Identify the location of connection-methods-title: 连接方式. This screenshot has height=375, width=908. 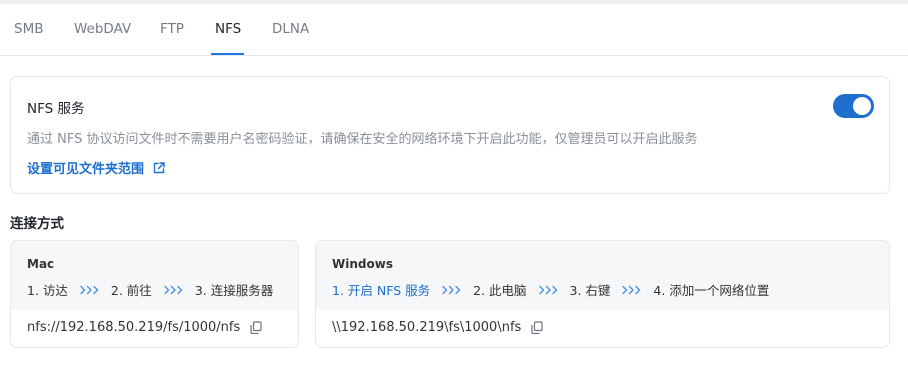
(37, 224).